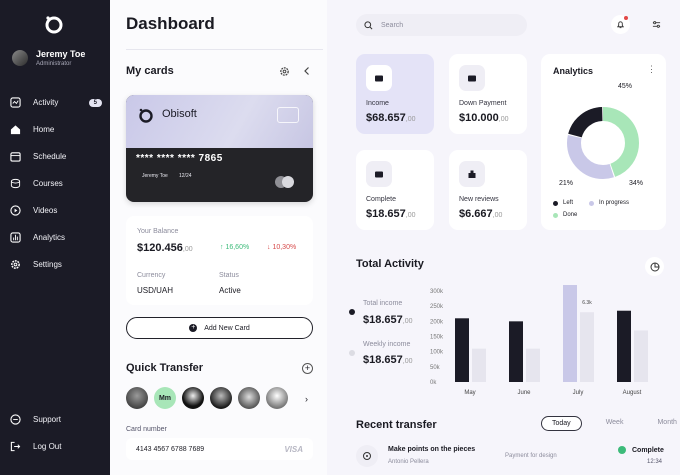 Image resolution: width=680 pixels, height=475 pixels. What do you see at coordinates (625, 86) in the screenshot?
I see `pct-label-45: 45%` at bounding box center [625, 86].